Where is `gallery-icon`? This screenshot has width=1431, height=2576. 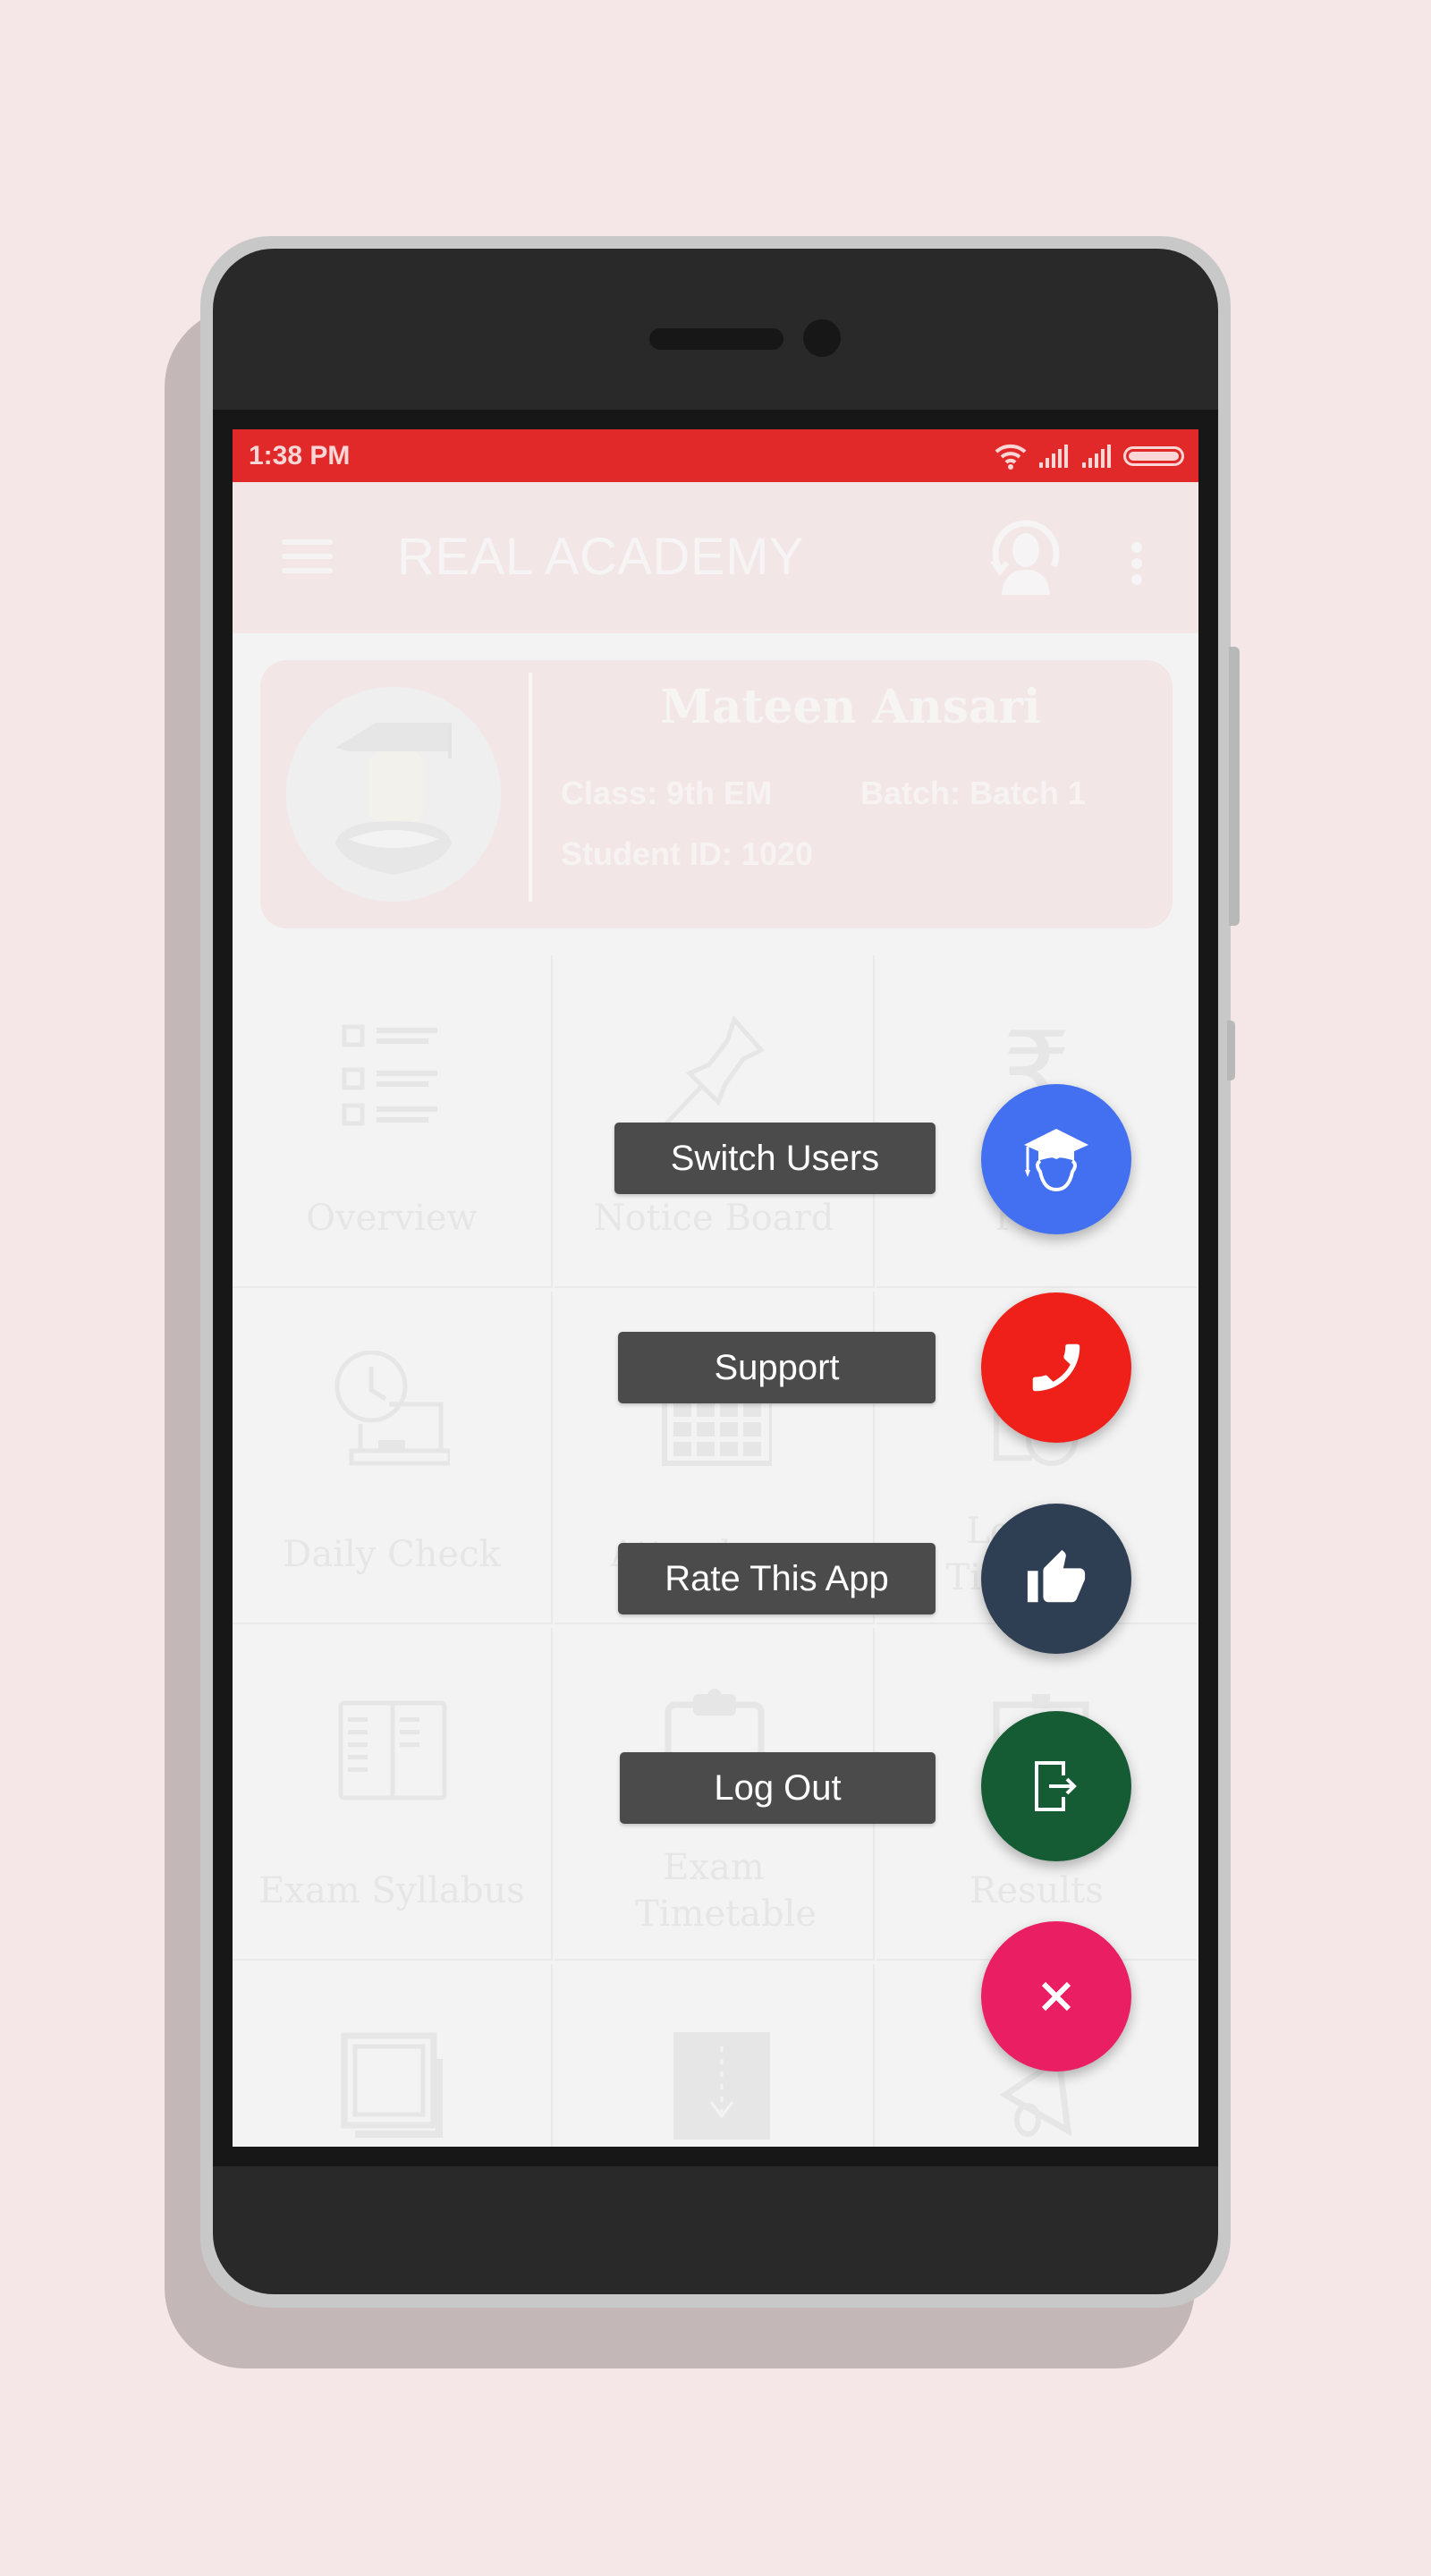 gallery-icon is located at coordinates (392, 2085).